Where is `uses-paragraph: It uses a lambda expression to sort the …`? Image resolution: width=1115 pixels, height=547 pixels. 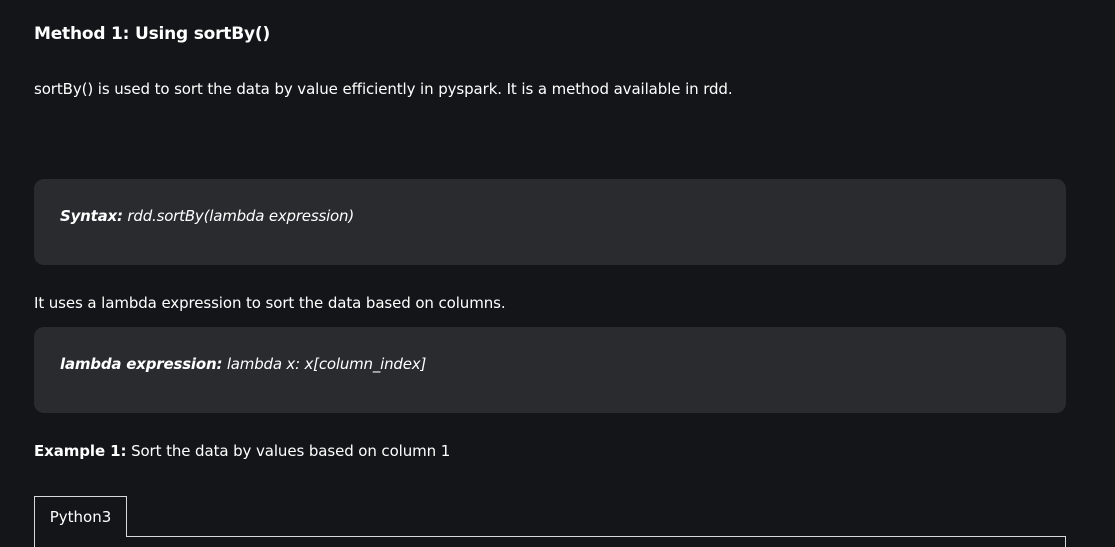 uses-paragraph: It uses a lambda expression to sort the … is located at coordinates (270, 303).